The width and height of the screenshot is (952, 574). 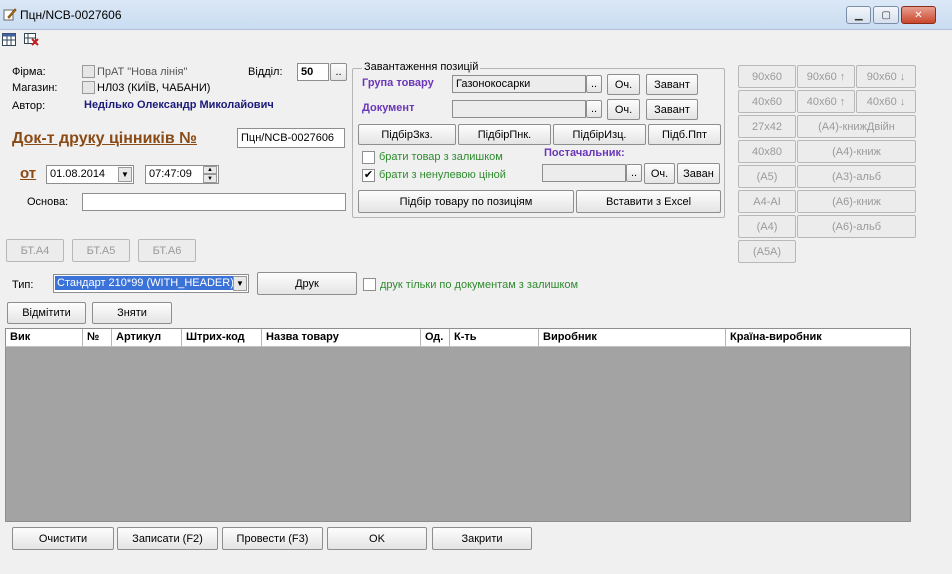 What do you see at coordinates (594, 109) in the screenshot?
I see `document-pick-button: ..` at bounding box center [594, 109].